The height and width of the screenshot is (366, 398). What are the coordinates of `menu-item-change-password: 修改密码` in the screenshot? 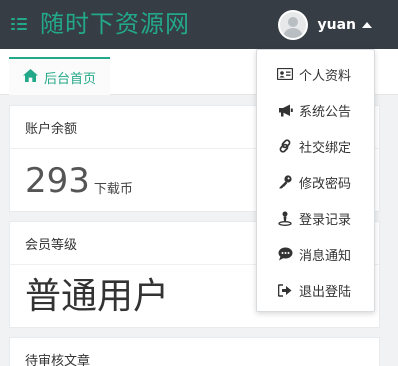 It's located at (315, 182).